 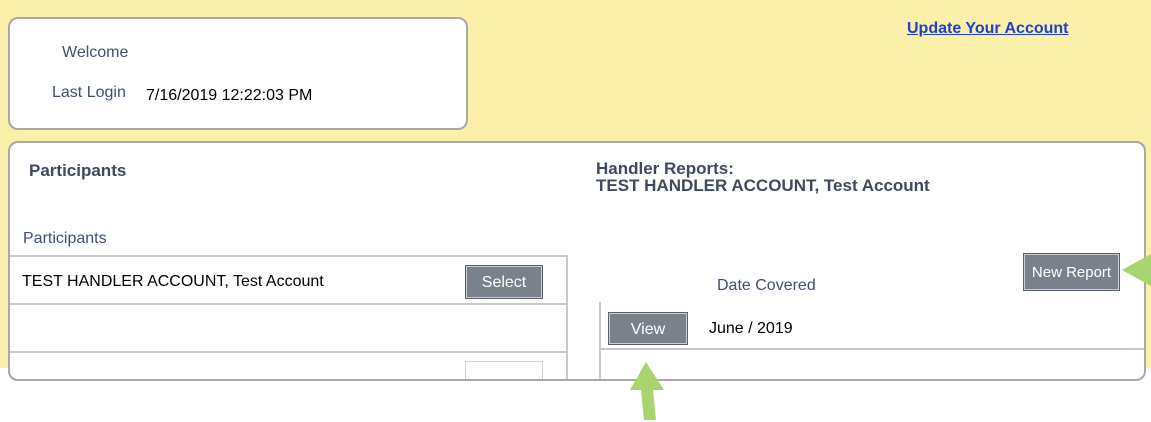 I want to click on handler-reports-title: Handler Reports:, so click(x=665, y=168).